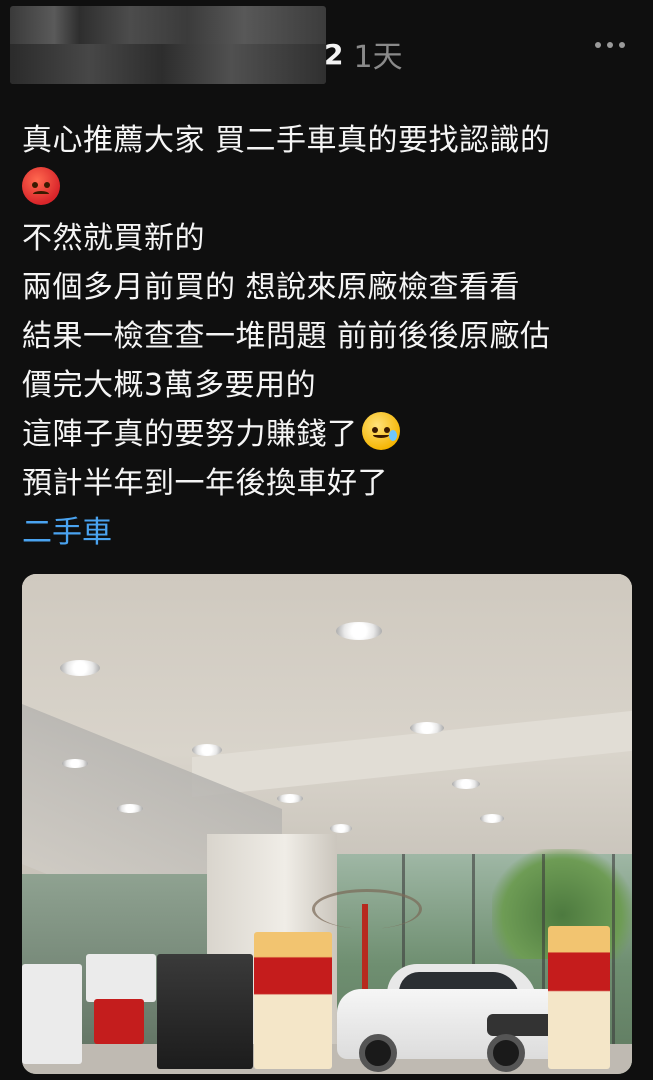 The image size is (653, 1080). Describe the element at coordinates (169, 385) in the screenshot. I see `post-line-5: 價完大概3萬多要用的` at that location.